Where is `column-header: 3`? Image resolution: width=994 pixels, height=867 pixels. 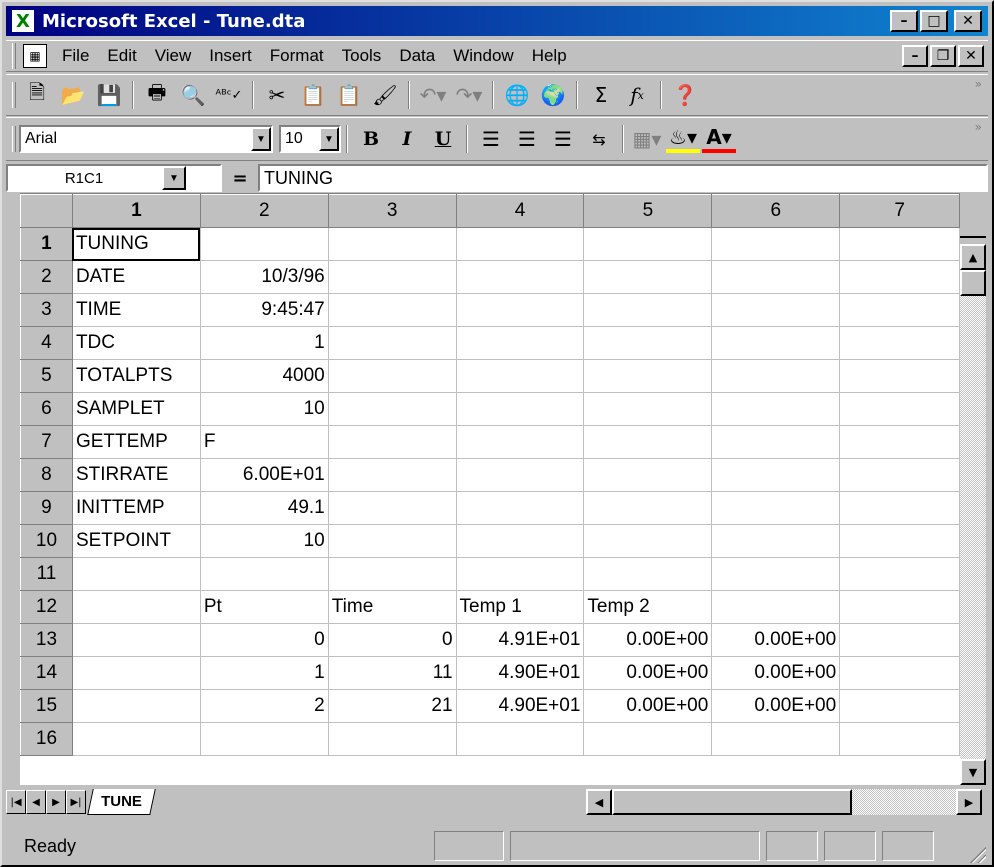
column-header: 3 is located at coordinates (392, 211).